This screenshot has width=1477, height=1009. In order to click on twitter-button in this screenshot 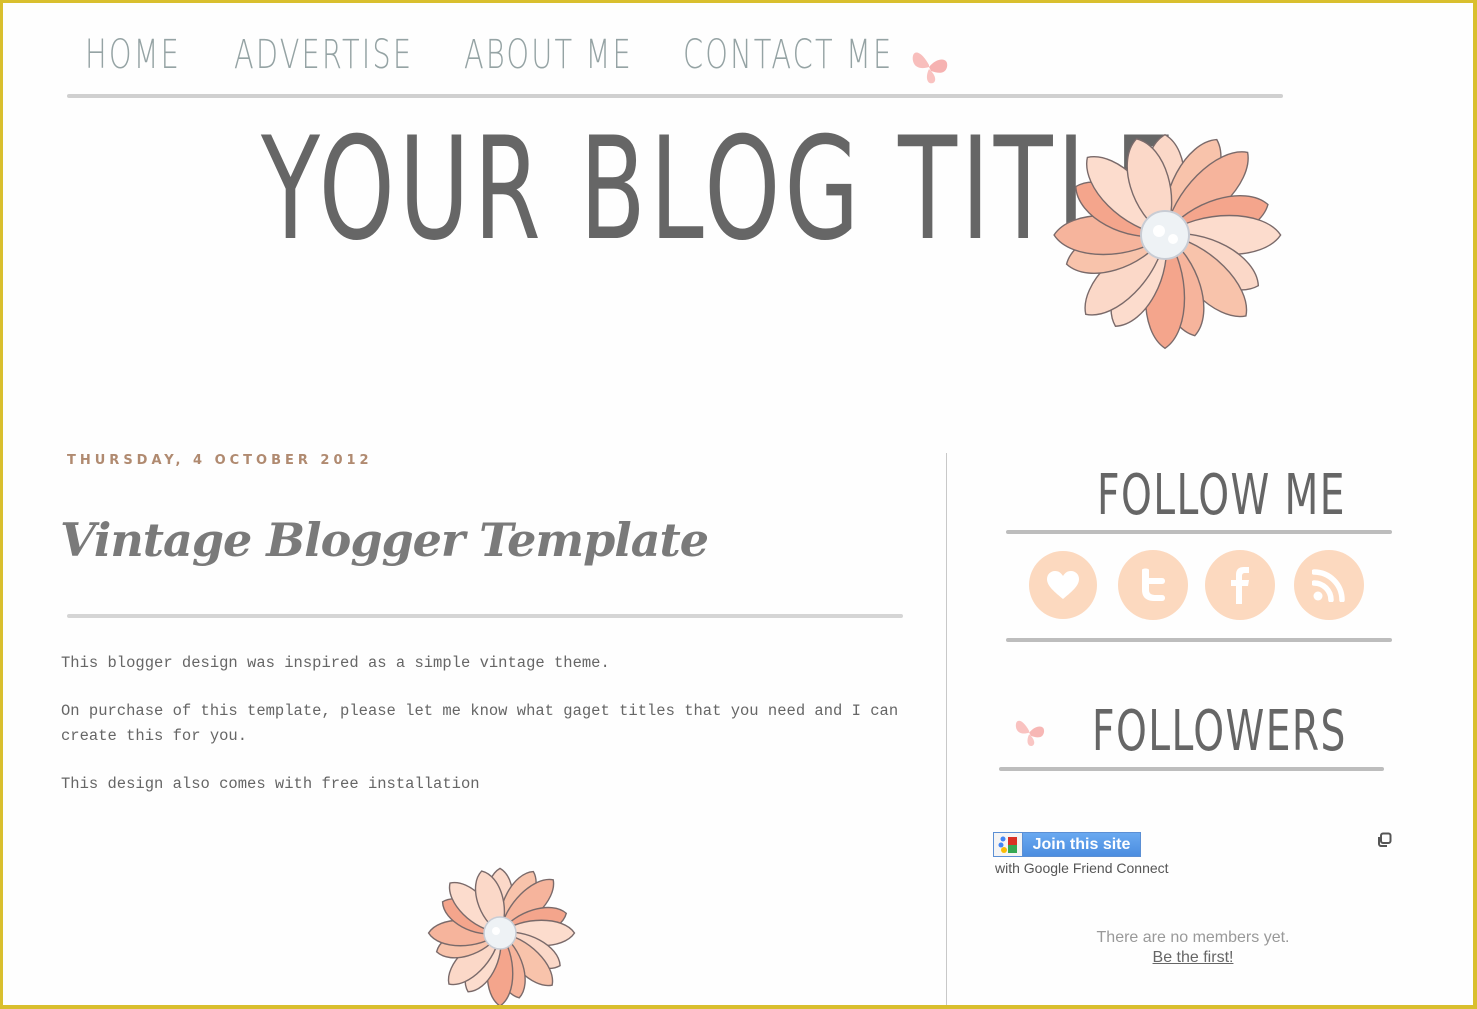, I will do `click(1153, 585)`.